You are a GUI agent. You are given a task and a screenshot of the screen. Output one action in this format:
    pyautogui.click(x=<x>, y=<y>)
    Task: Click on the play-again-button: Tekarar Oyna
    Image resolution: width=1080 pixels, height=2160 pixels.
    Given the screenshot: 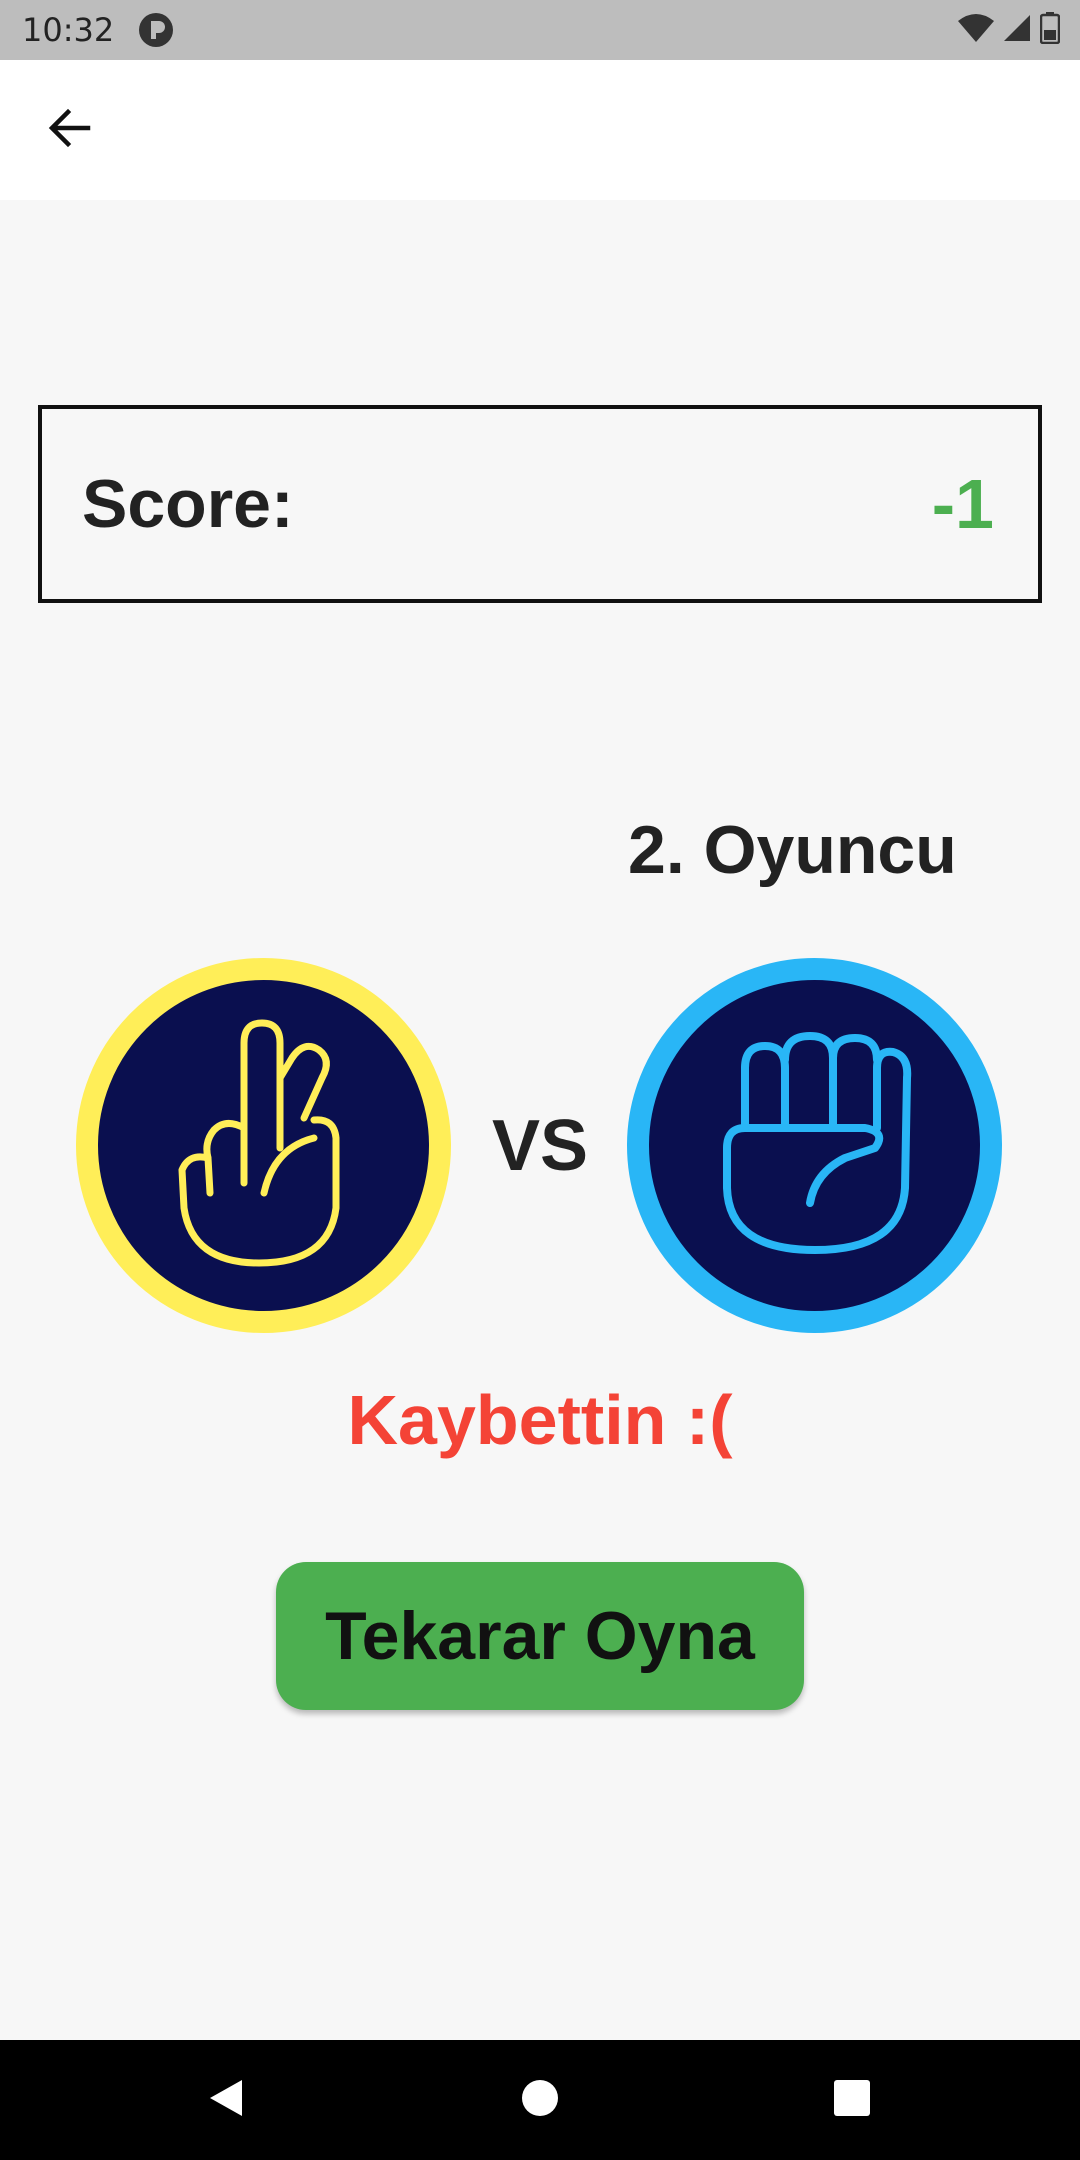 What is the action you would take?
    pyautogui.click(x=540, y=1636)
    